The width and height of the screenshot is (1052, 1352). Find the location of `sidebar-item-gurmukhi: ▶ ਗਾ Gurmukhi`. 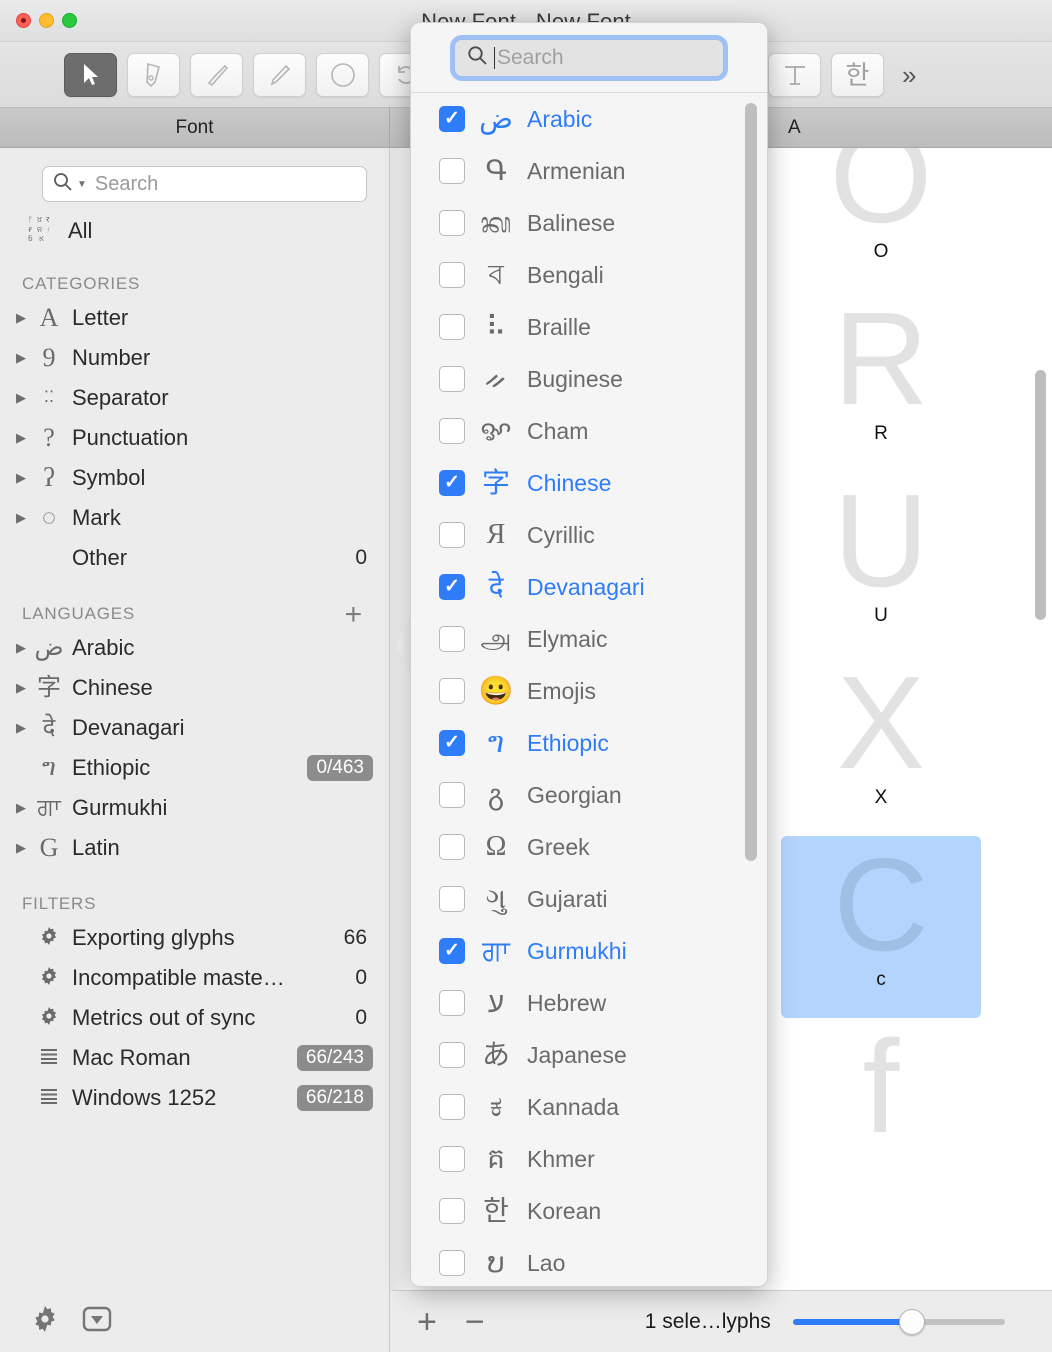

sidebar-item-gurmukhi: ▶ ਗਾ Gurmukhi is located at coordinates (194, 808).